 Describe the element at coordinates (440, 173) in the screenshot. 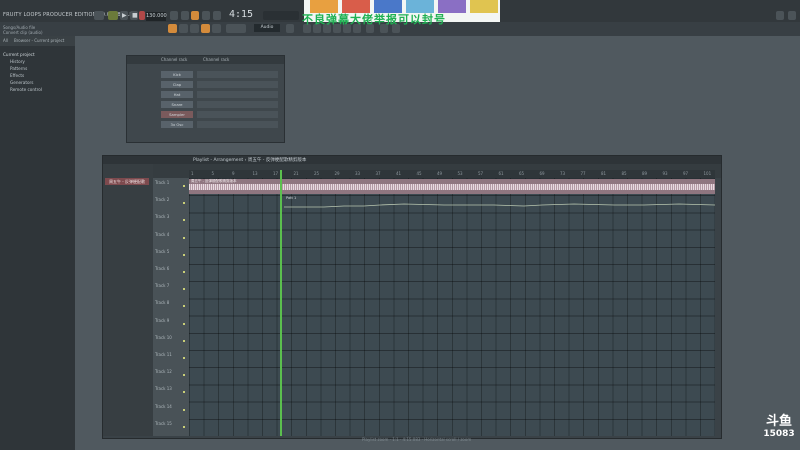

I see `ruler-bar-number: 49` at that location.